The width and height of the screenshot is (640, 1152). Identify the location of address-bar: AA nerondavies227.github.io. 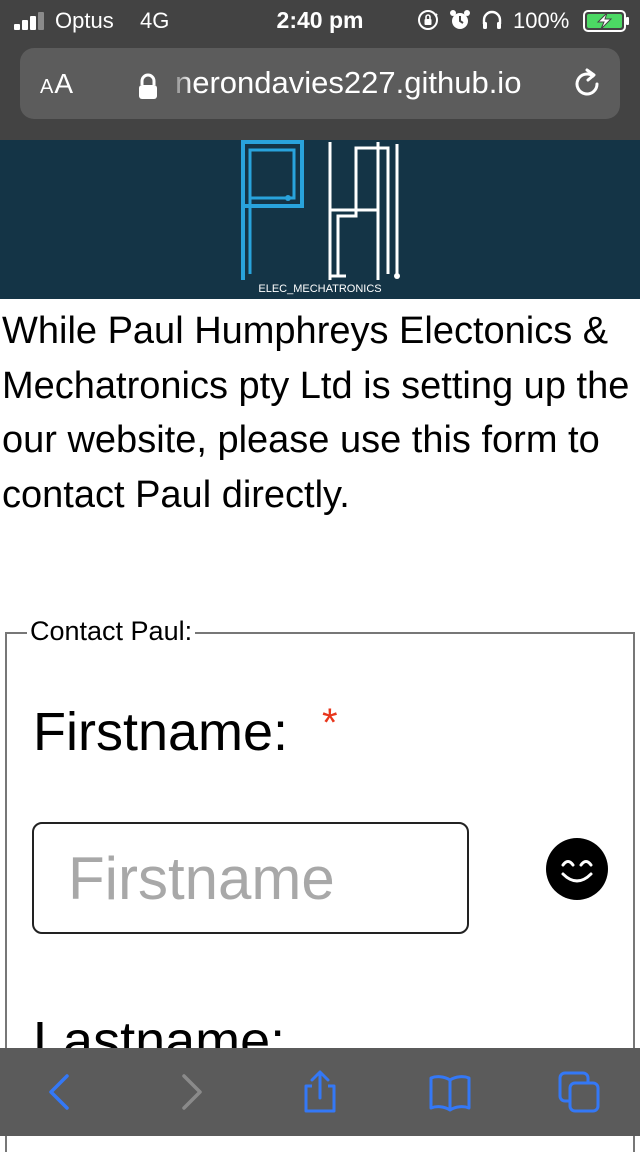
(320, 83).